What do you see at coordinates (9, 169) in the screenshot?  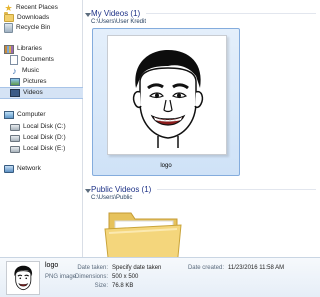 I see `network-icon` at bounding box center [9, 169].